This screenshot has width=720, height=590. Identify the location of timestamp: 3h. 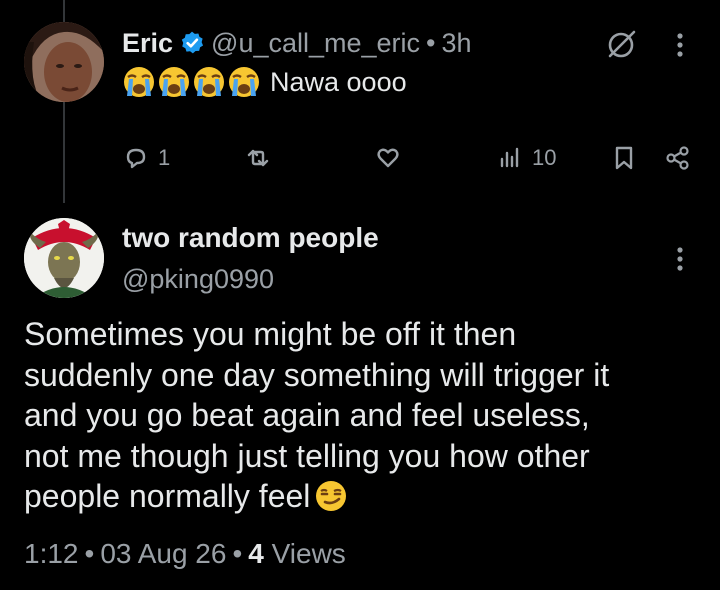
(457, 43).